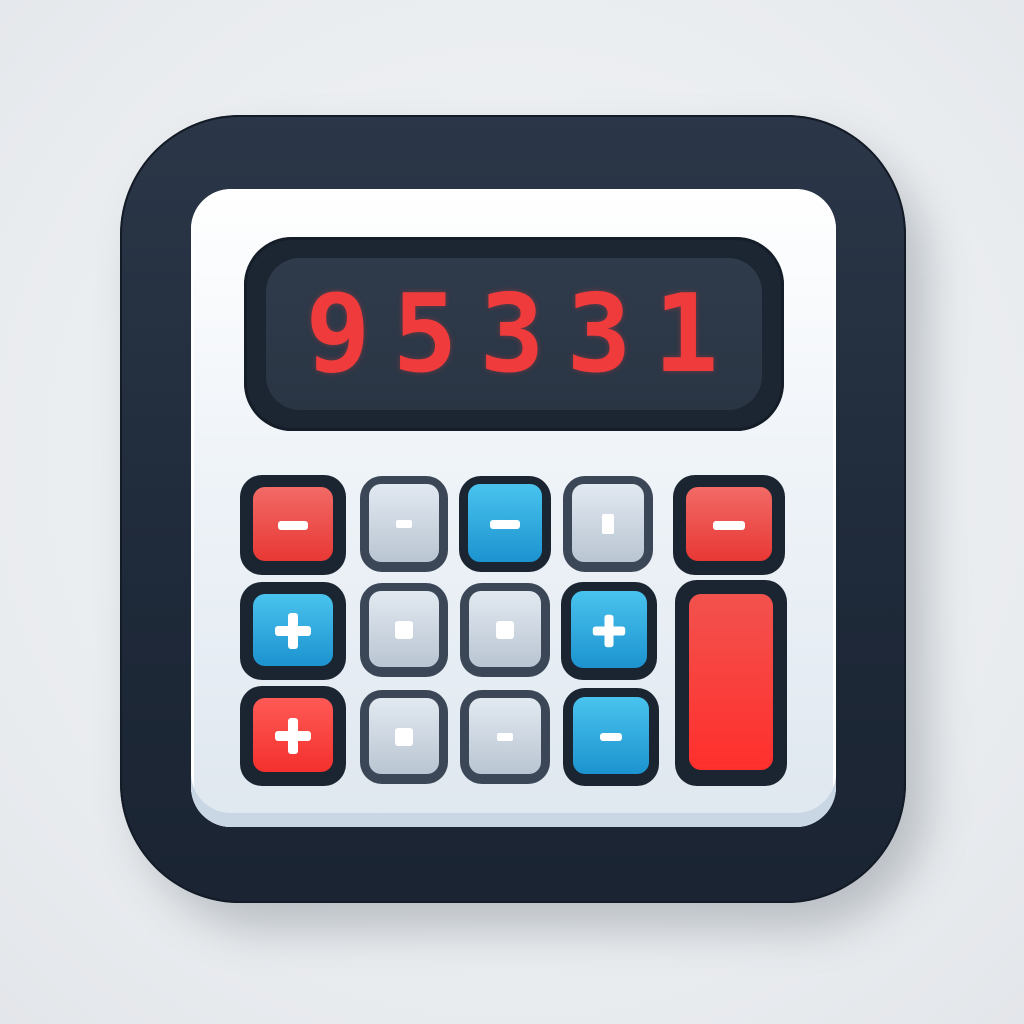 This screenshot has height=1024, width=1024. I want to click on dash-icon, so click(505, 737).